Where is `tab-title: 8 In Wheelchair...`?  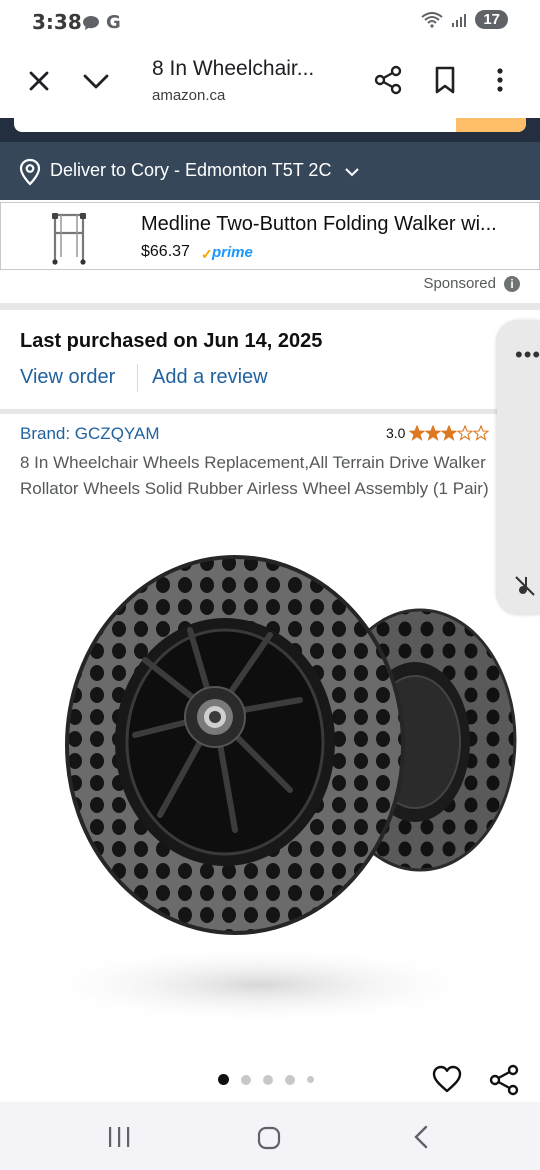 tab-title: 8 In Wheelchair... is located at coordinates (233, 68).